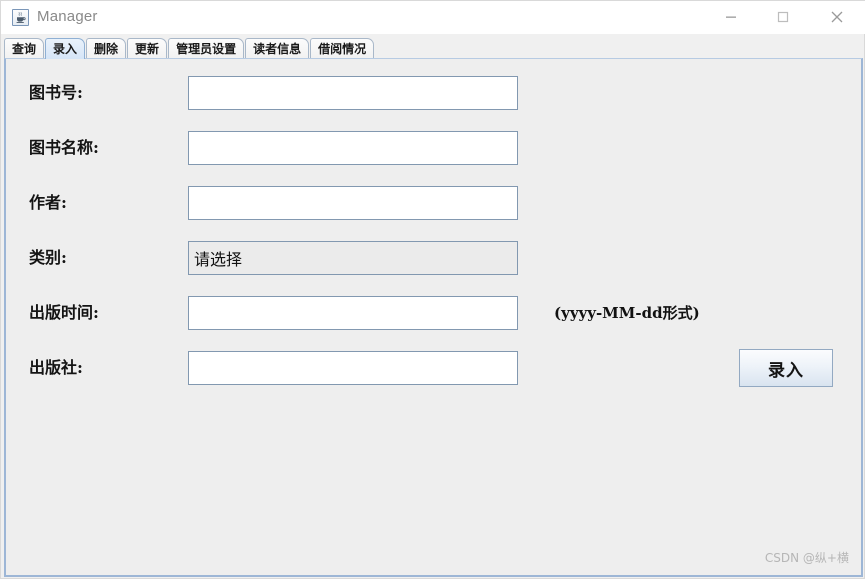 Image resolution: width=865 pixels, height=579 pixels. Describe the element at coordinates (277, 48) in the screenshot. I see `tab-5: 读者信息` at that location.